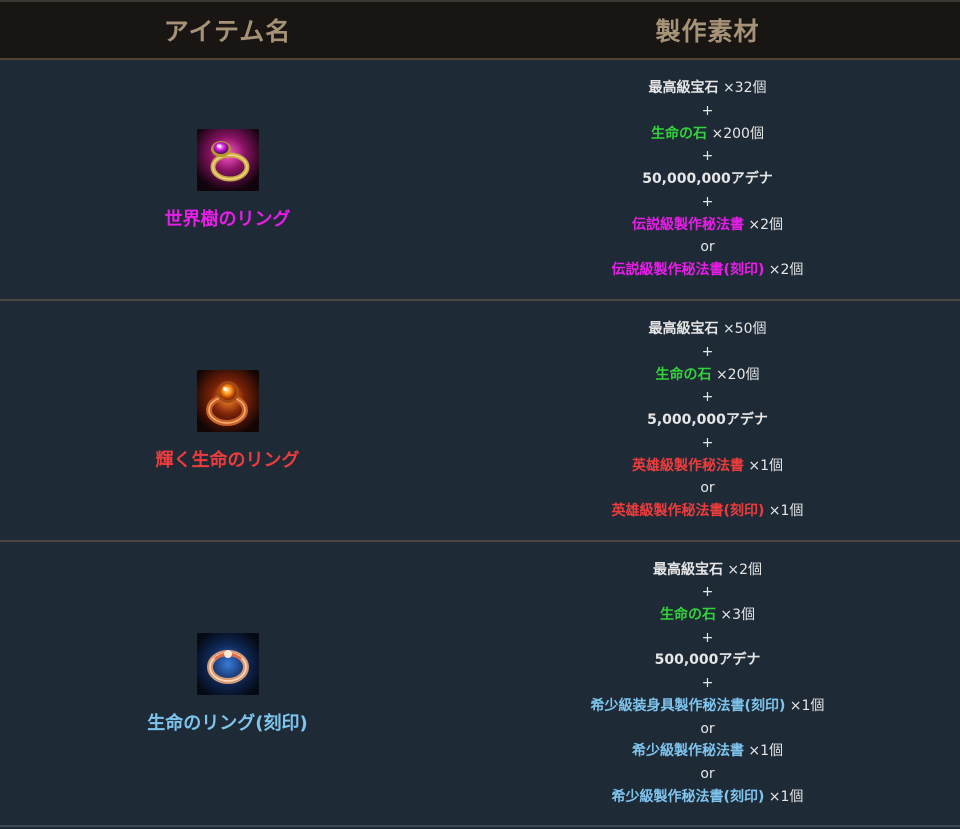 This screenshot has height=829, width=960. Describe the element at coordinates (744, 88) in the screenshot. I see `material-quantity: ×32個` at that location.